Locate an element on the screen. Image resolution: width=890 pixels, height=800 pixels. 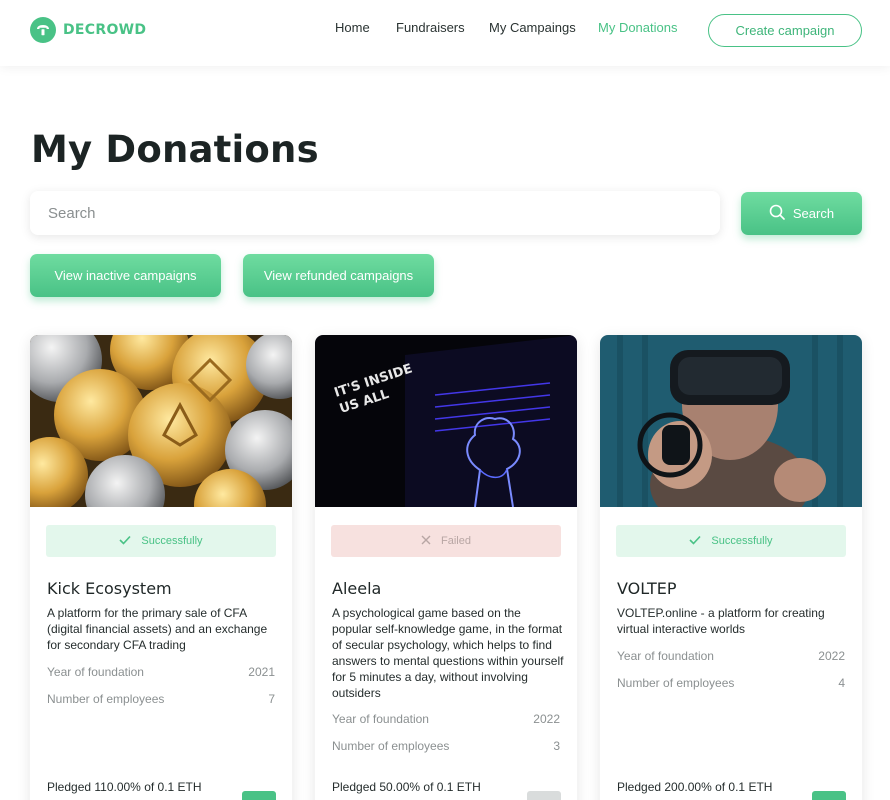
nav-home: Home is located at coordinates (352, 27).